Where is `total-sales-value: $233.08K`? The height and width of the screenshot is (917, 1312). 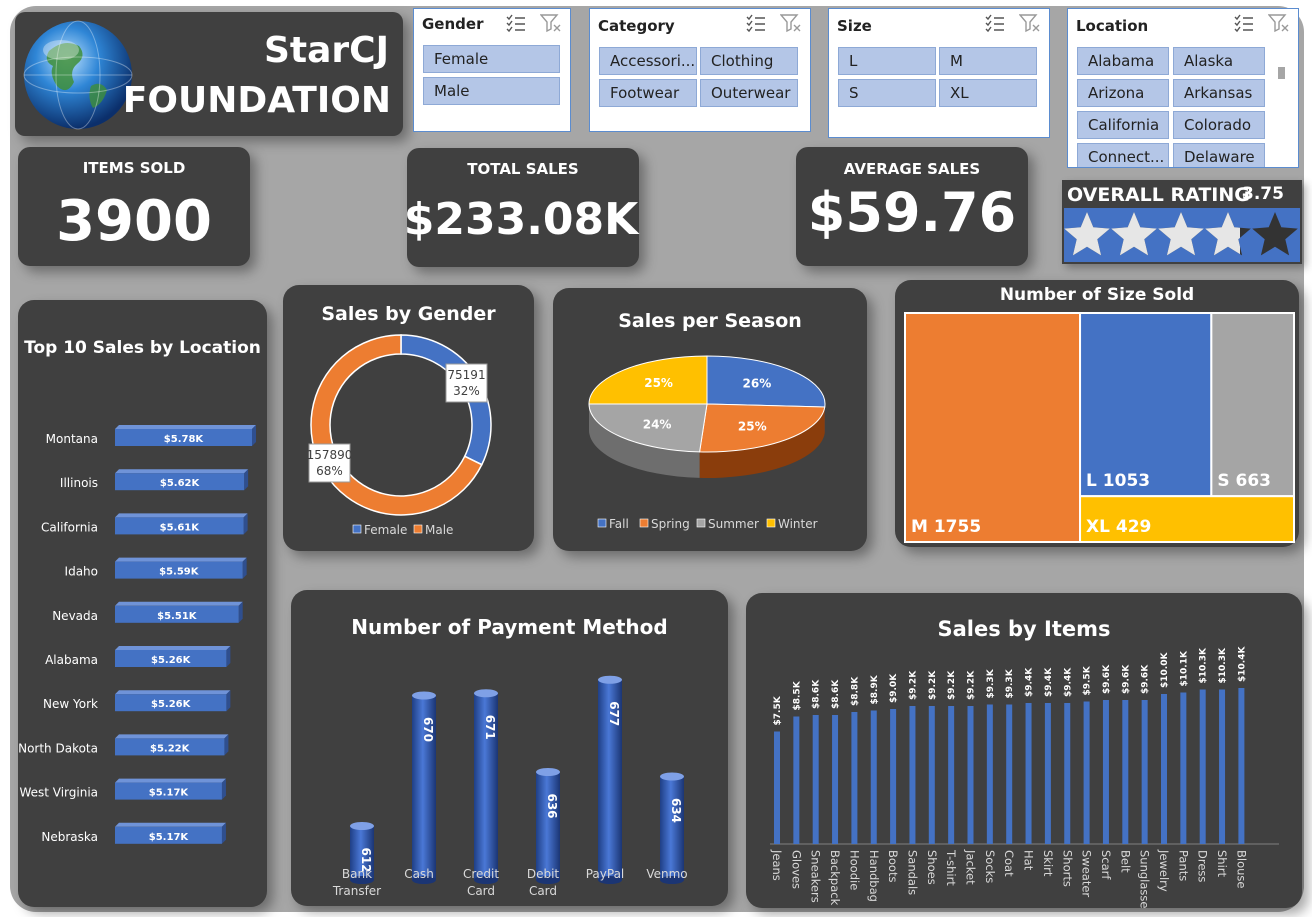 total-sales-value: $233.08K is located at coordinates (521, 219).